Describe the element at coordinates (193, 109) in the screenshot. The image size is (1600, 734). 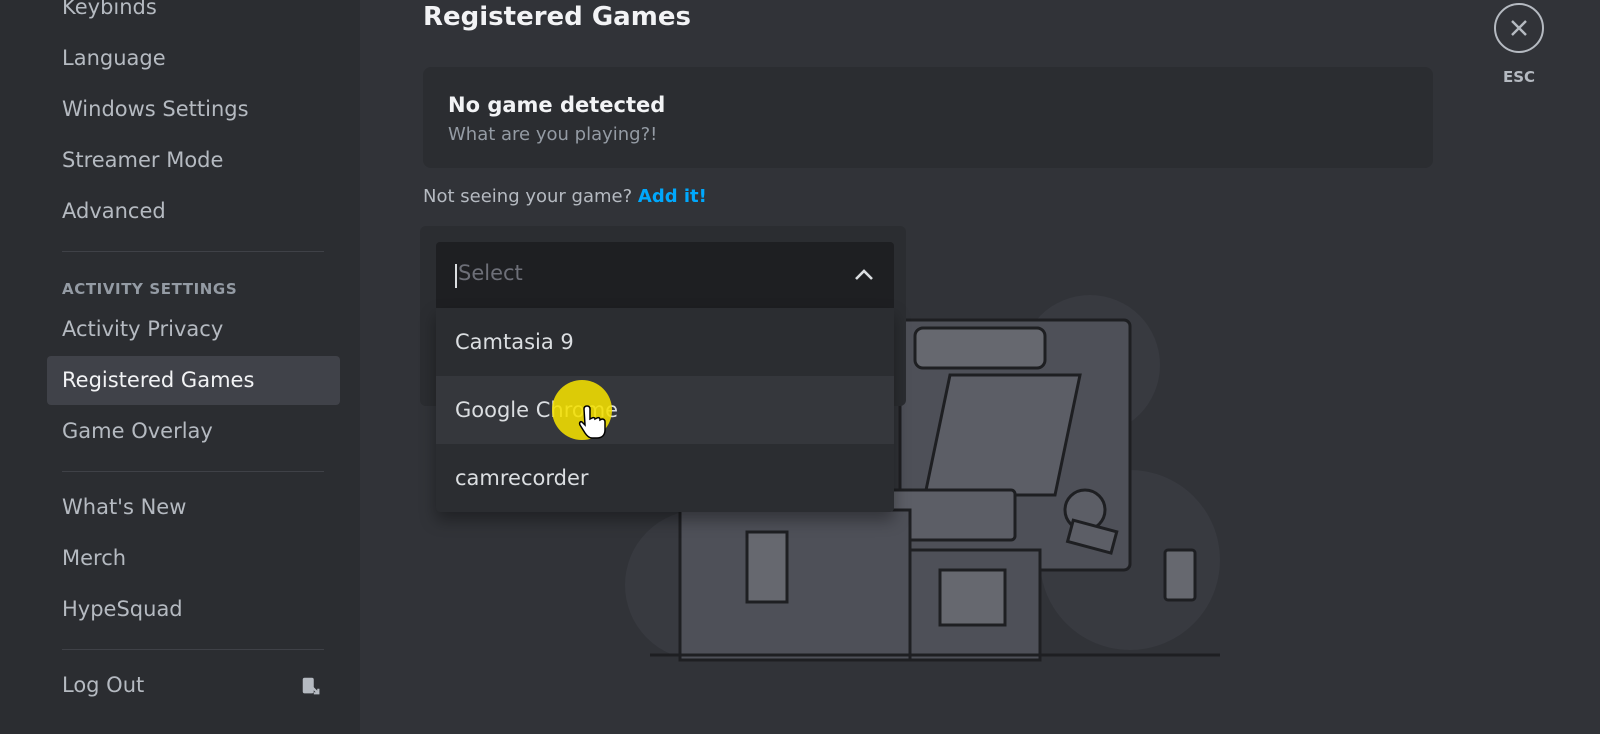
I see `sidebar-item-windows-settings: Windows Settings` at that location.